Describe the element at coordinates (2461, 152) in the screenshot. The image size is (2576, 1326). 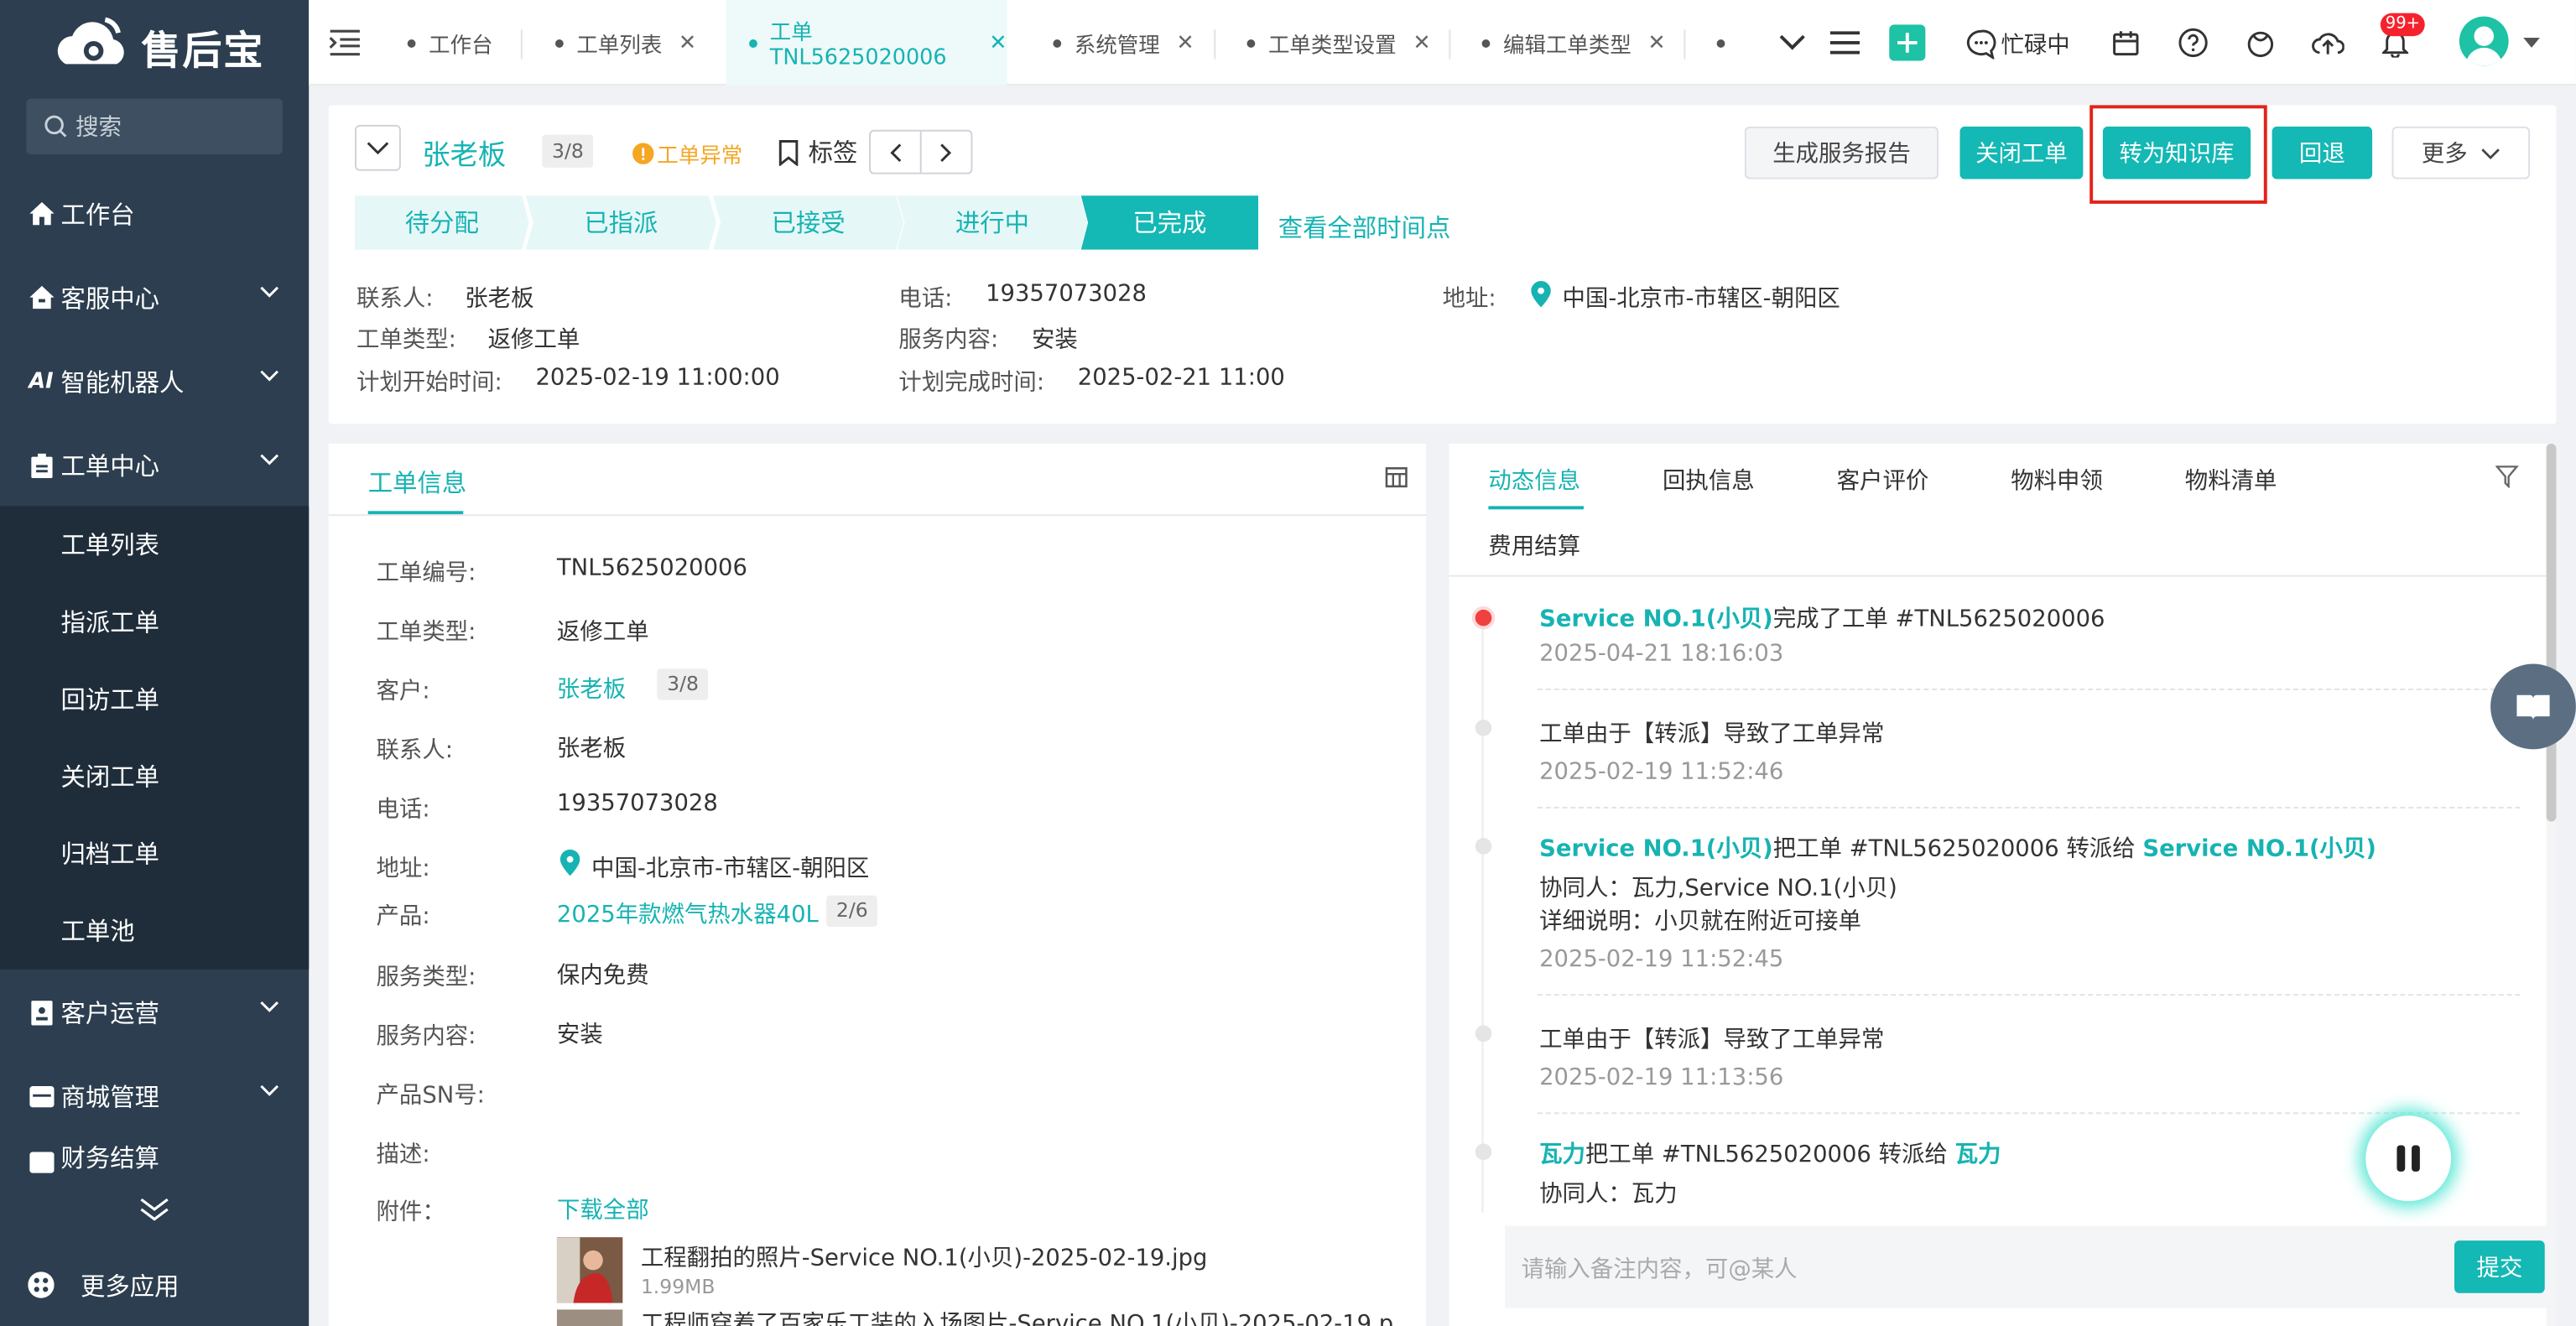
I see `more-button: 更多` at that location.